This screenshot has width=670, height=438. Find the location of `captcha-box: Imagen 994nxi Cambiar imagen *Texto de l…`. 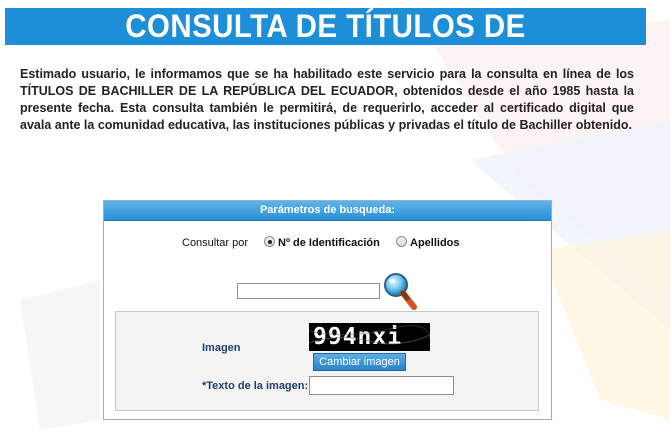

captcha-box: Imagen 994nxi Cambiar imagen *Texto de l… is located at coordinates (327, 361).